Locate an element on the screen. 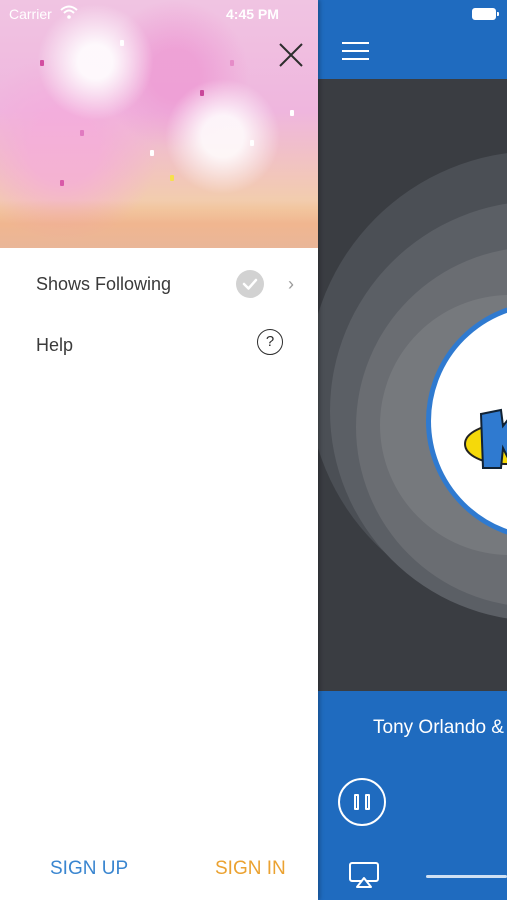  menu-item-shows-following: Shows Following › is located at coordinates (159, 285).